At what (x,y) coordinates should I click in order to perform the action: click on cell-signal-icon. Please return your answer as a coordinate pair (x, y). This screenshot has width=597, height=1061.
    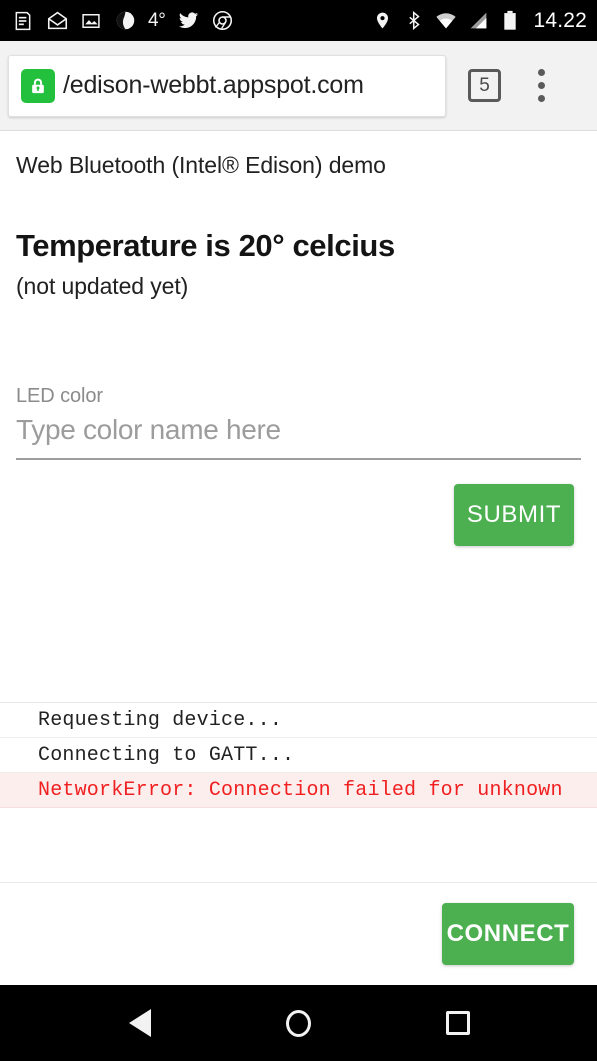
    Looking at the image, I should click on (478, 21).